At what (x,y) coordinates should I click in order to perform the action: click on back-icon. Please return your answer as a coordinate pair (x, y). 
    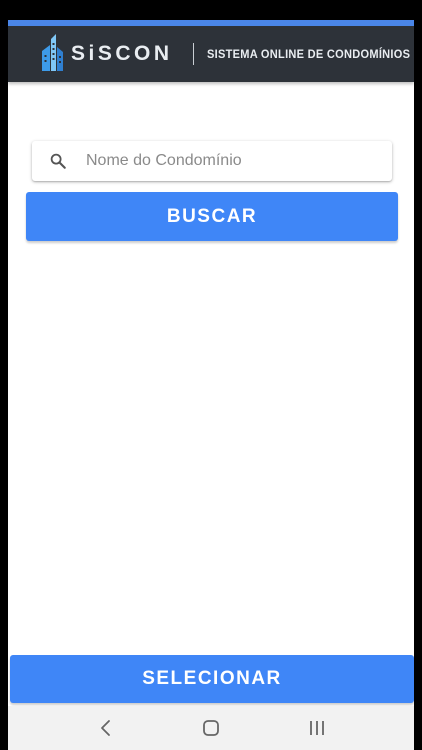
    Looking at the image, I should click on (106, 728).